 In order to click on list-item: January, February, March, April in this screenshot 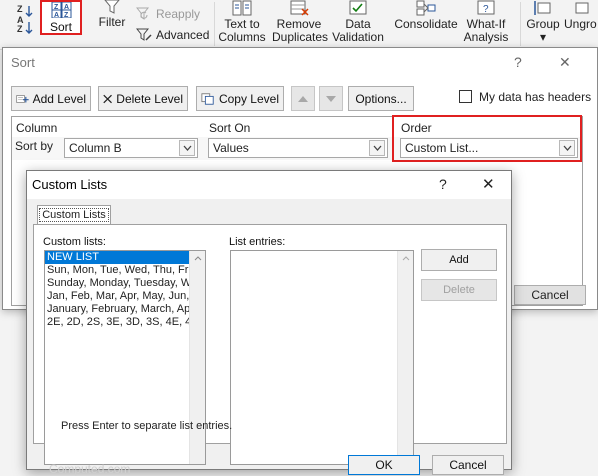, I will do `click(118, 309)`.